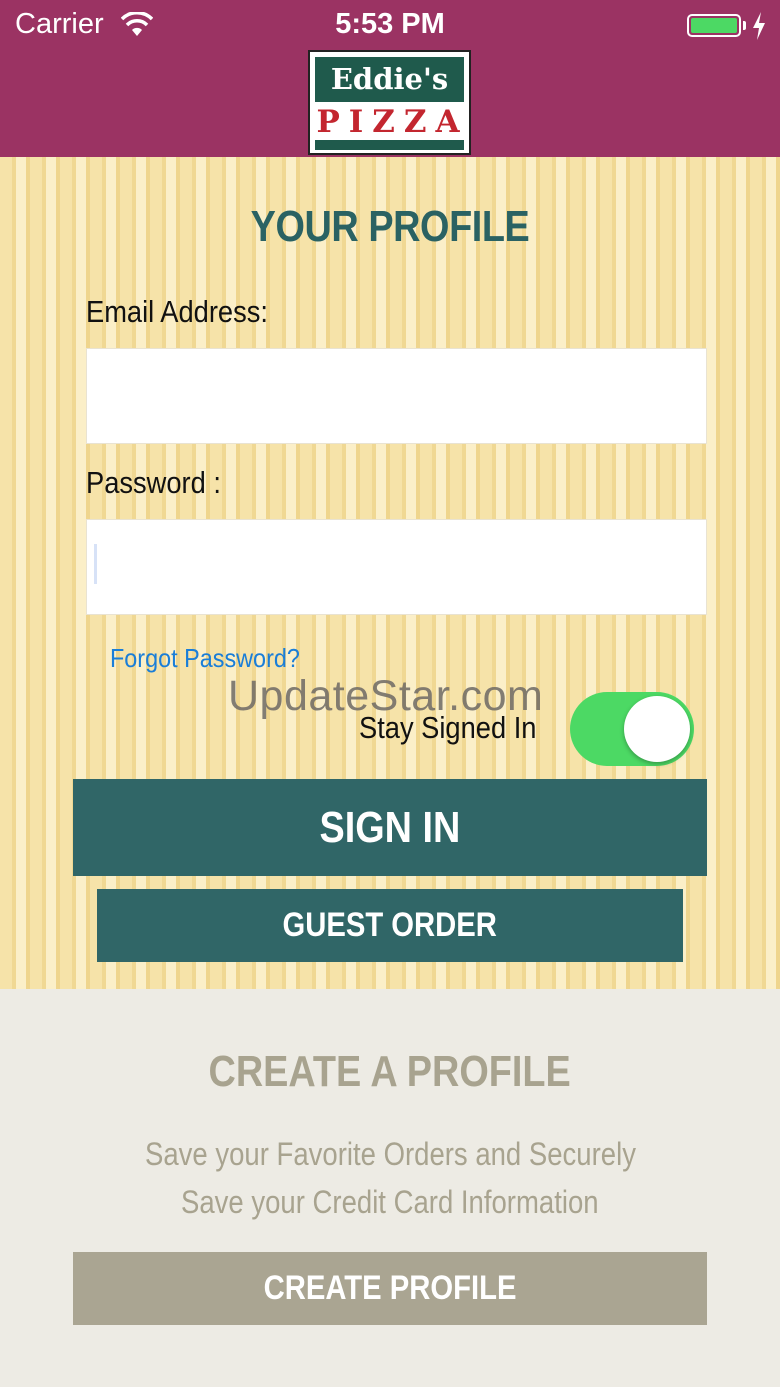  What do you see at coordinates (744, 25) in the screenshot?
I see `battery-cap` at bounding box center [744, 25].